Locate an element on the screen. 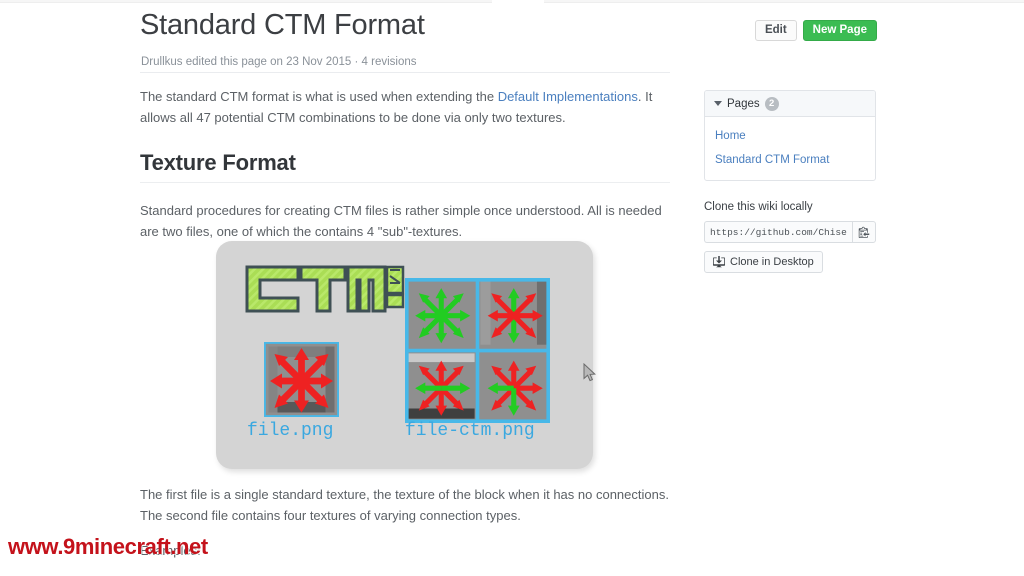  clone-url-row is located at coordinates (790, 232).